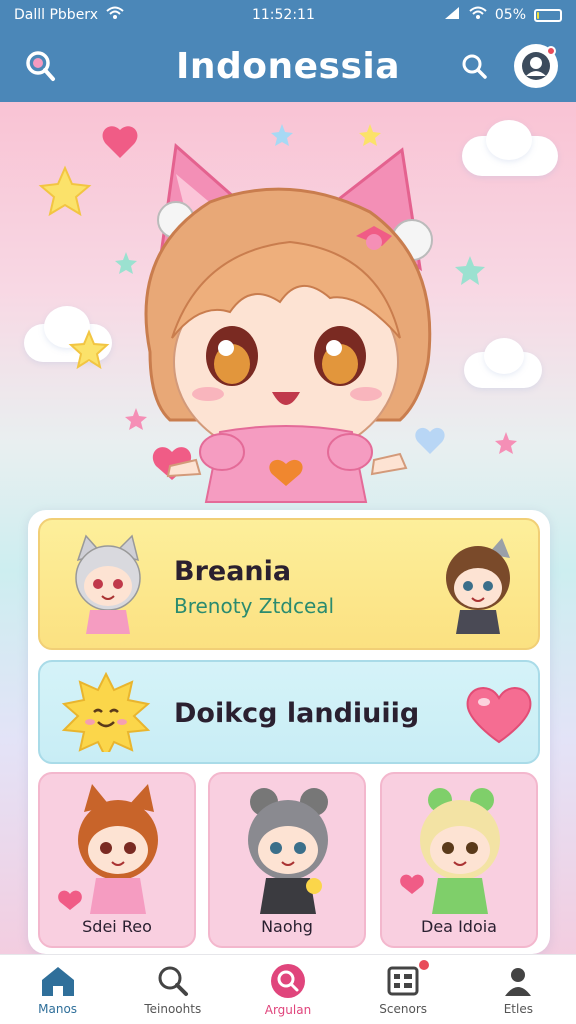 Image resolution: width=576 pixels, height=1024 pixels. What do you see at coordinates (283, 15) in the screenshot?
I see `status-time: 11:52:11` at bounding box center [283, 15].